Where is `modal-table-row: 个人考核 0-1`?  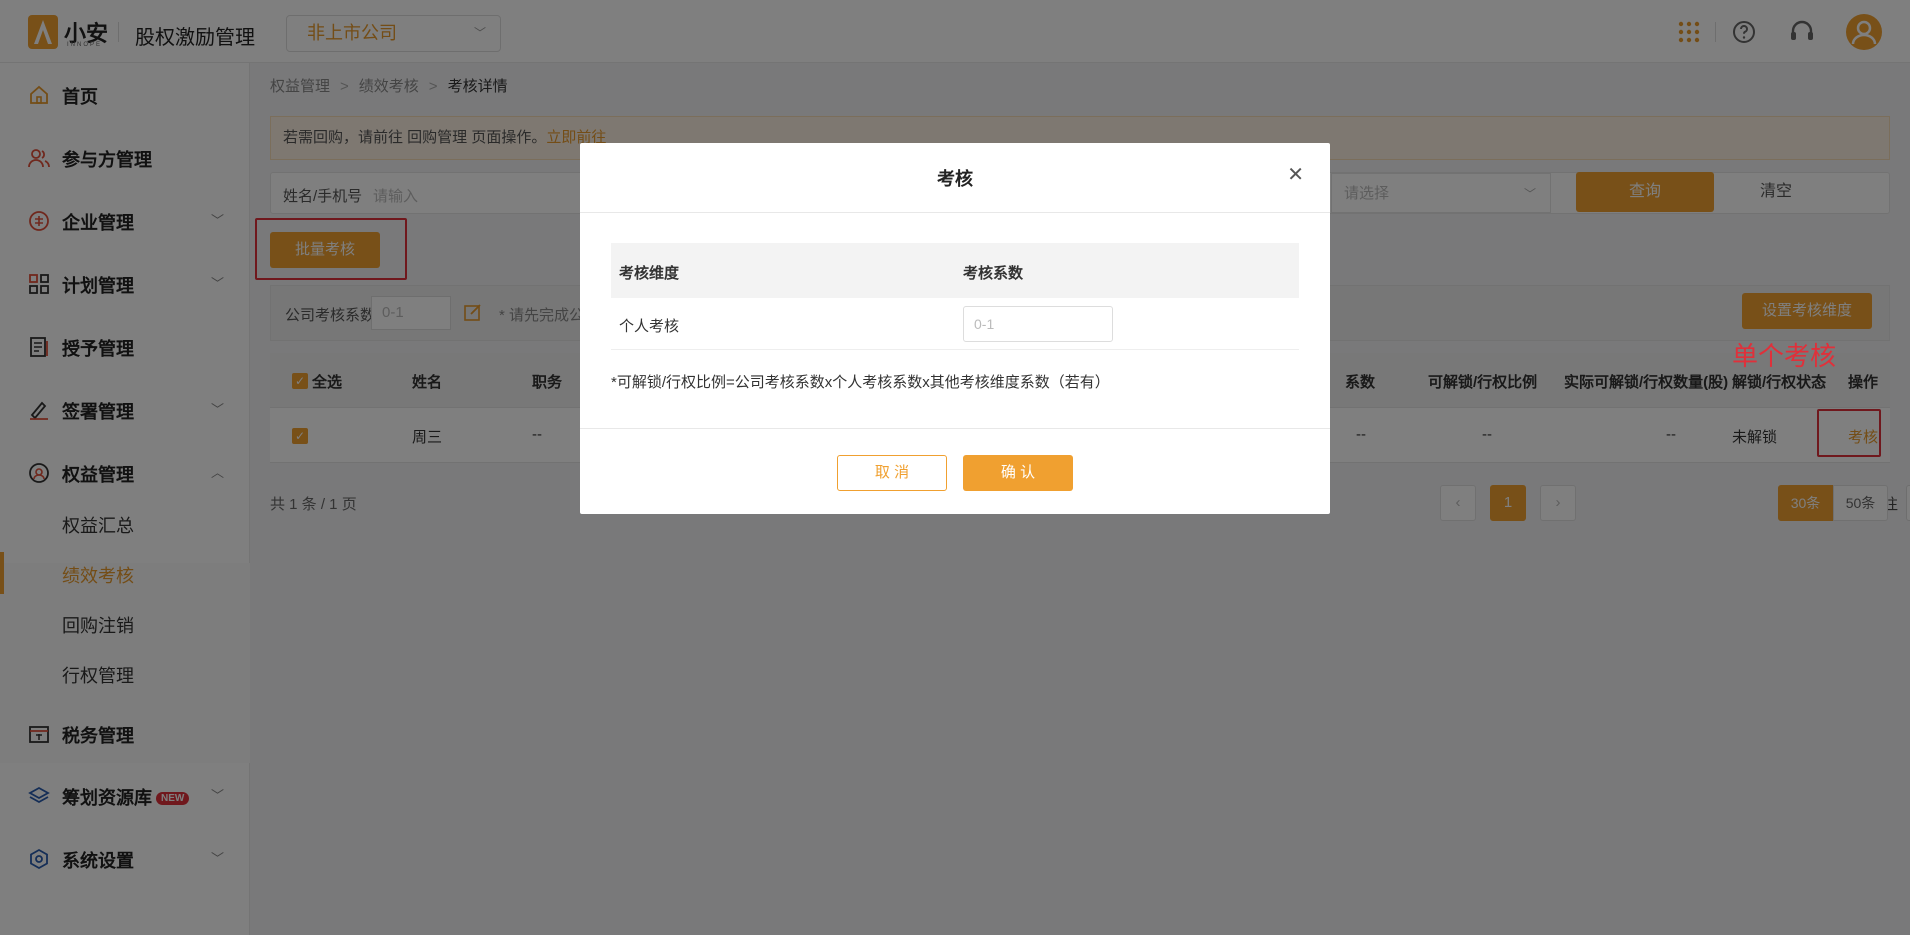 modal-table-row: 个人考核 0-1 is located at coordinates (955, 324).